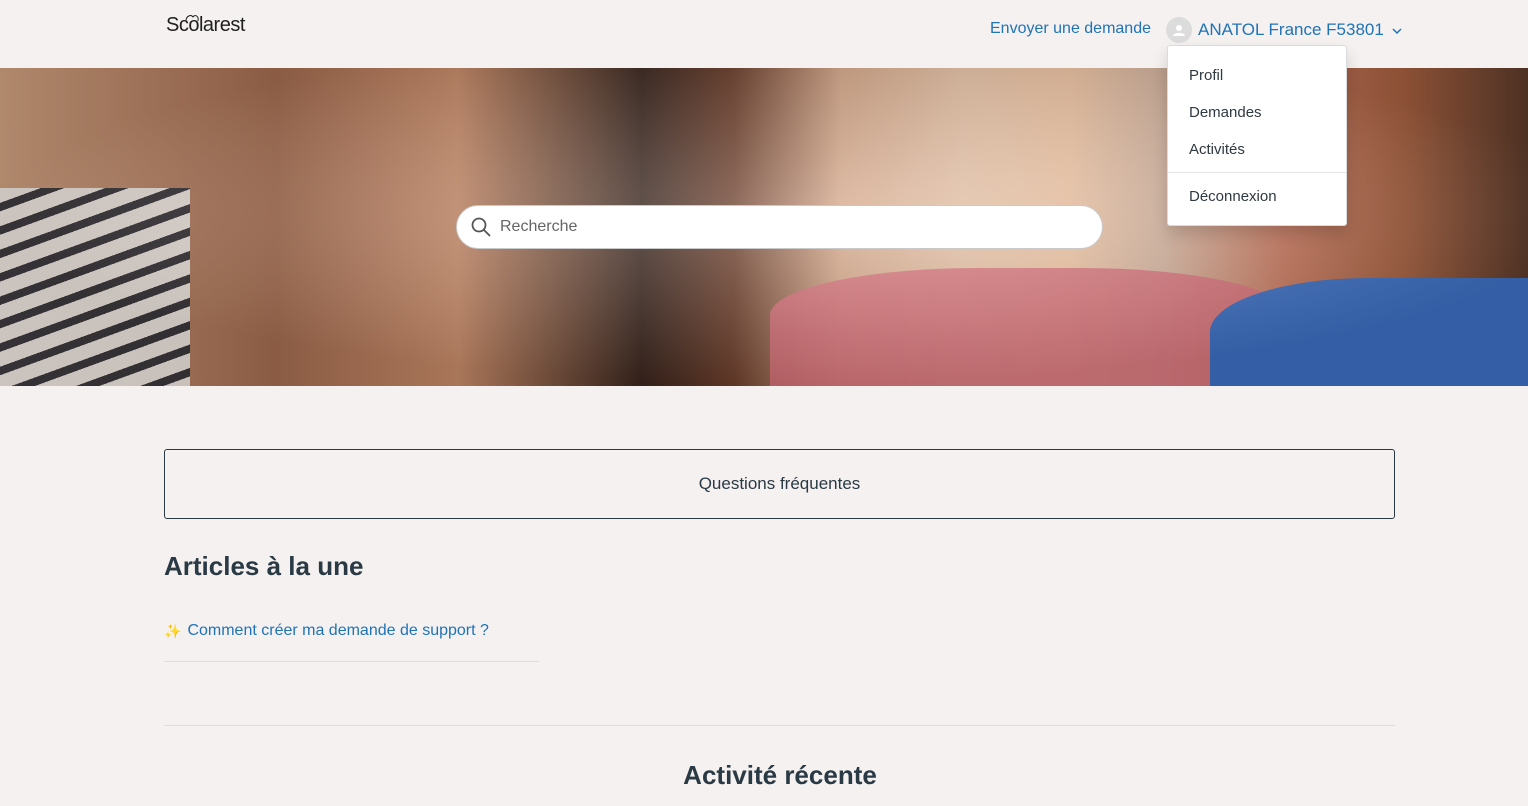 The image size is (1528, 806). What do you see at coordinates (173, 630) in the screenshot?
I see `sparkle-icon: ✨` at bounding box center [173, 630].